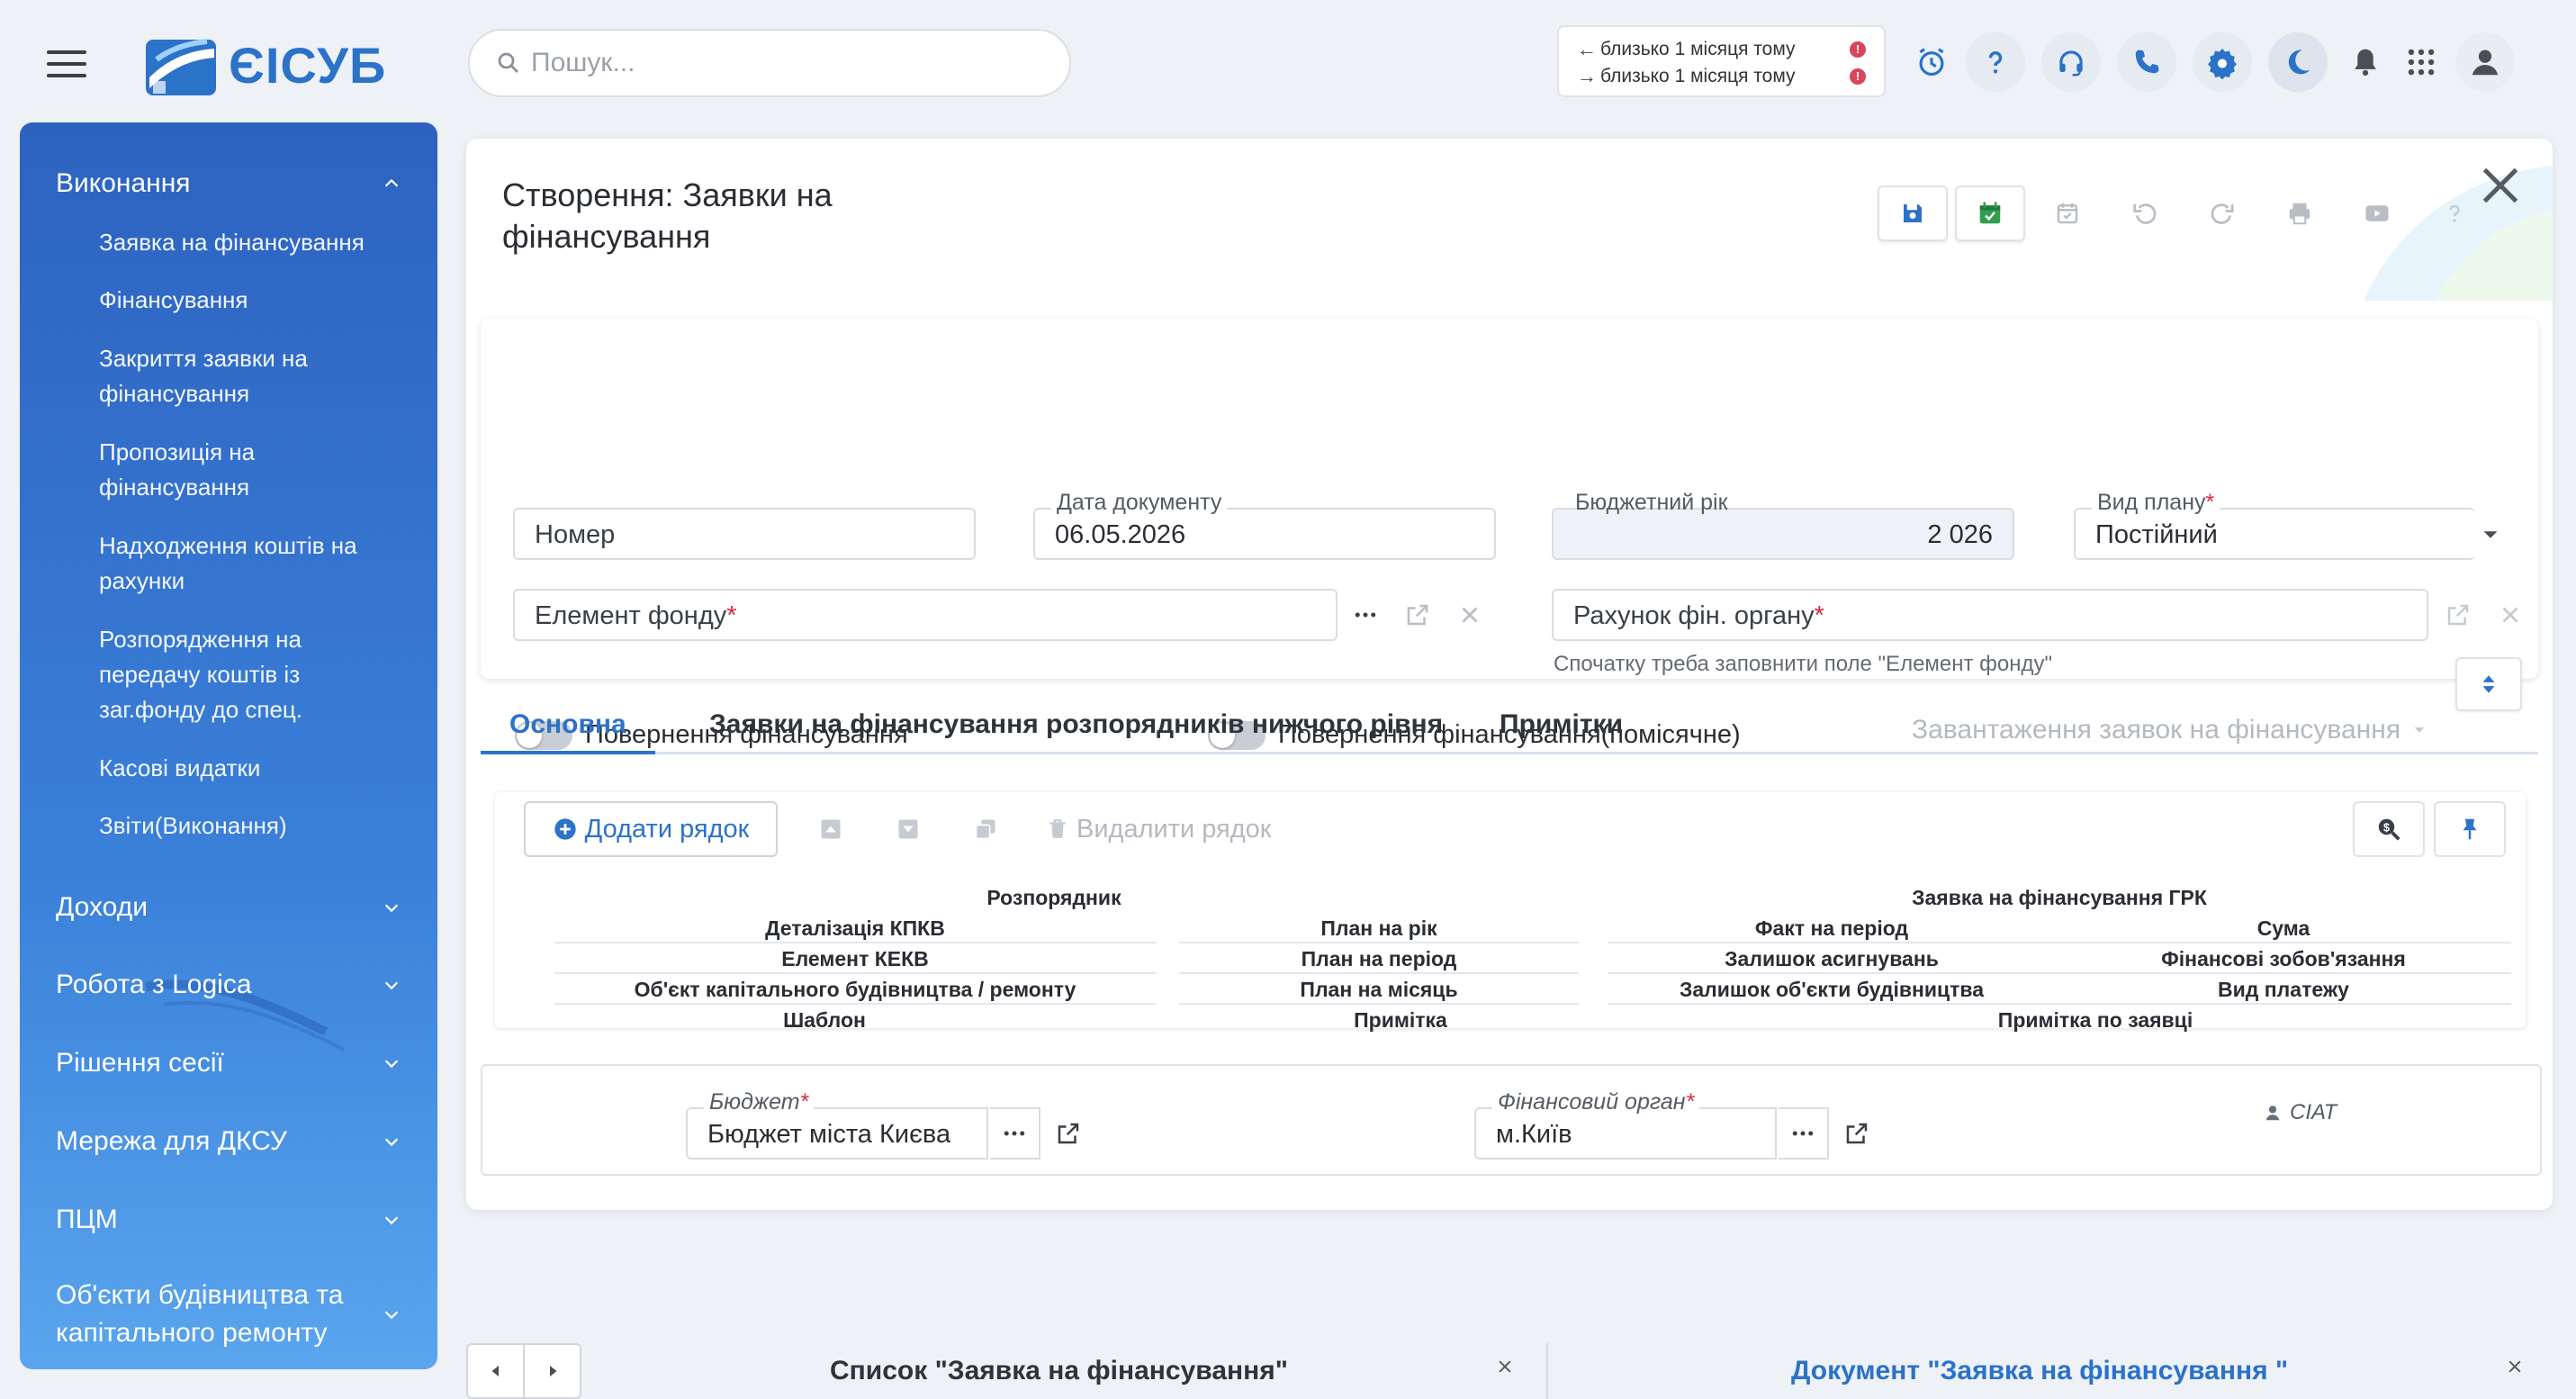 The width and height of the screenshot is (2576, 1399). Describe the element at coordinates (252, 376) in the screenshot. I see `sidebar-item-zakryttia: Закриття заявки на фінансування` at that location.